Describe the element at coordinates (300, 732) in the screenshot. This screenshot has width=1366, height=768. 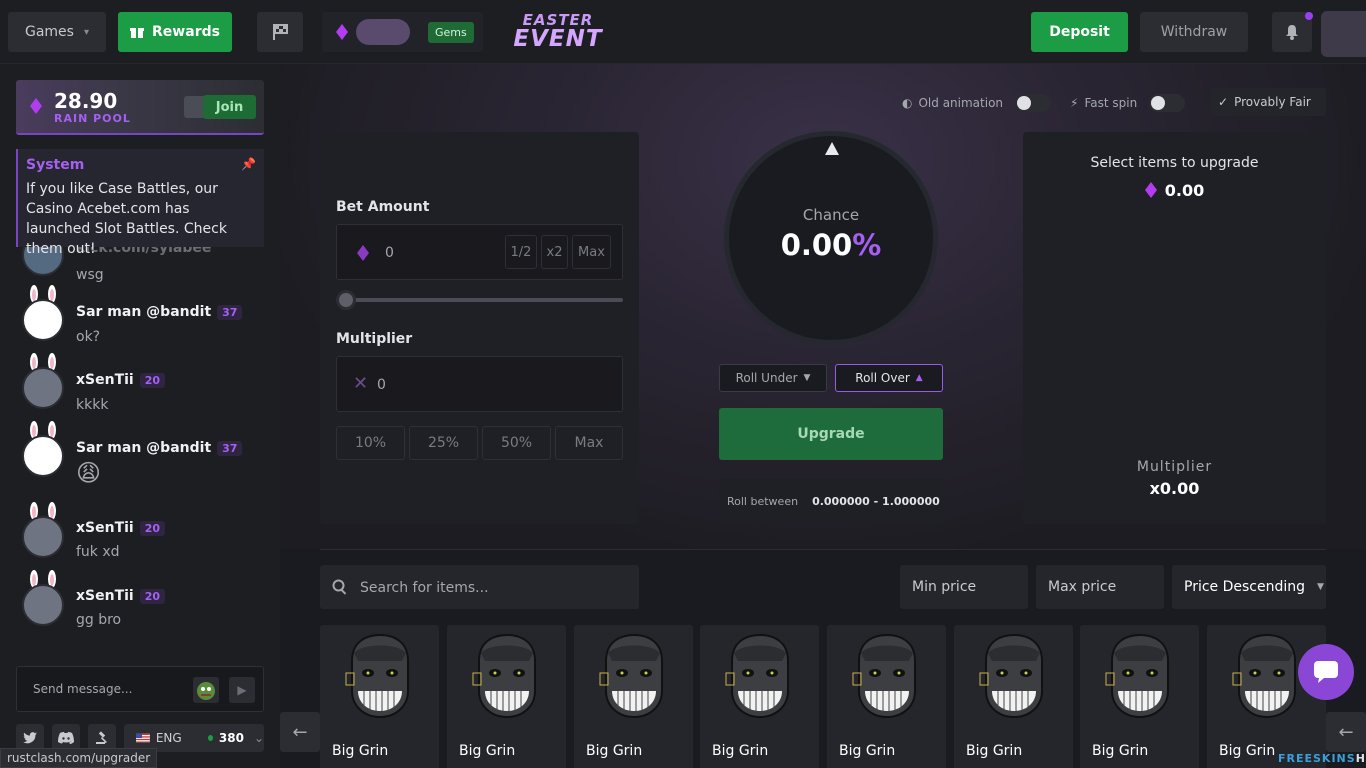
I see `collapse-chat-button: ←` at that location.